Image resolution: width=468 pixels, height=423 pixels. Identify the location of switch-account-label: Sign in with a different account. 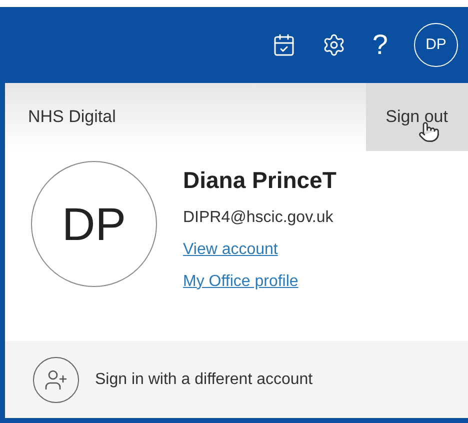
(204, 380).